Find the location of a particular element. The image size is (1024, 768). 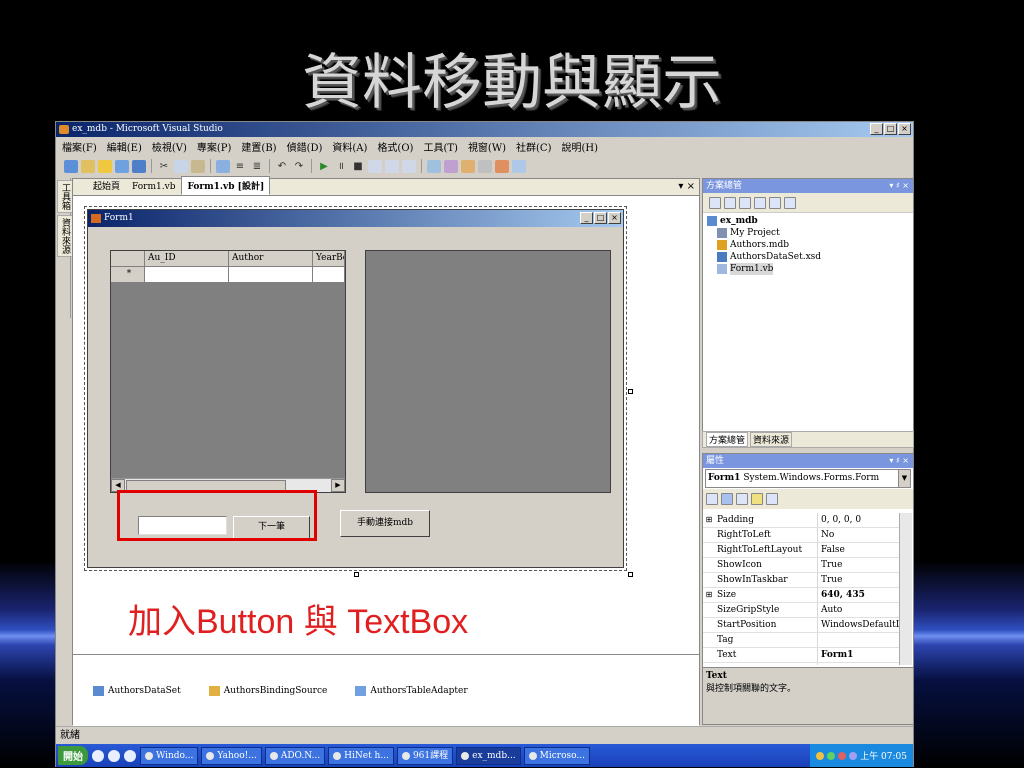

start-button: 開始 is located at coordinates (73, 755).